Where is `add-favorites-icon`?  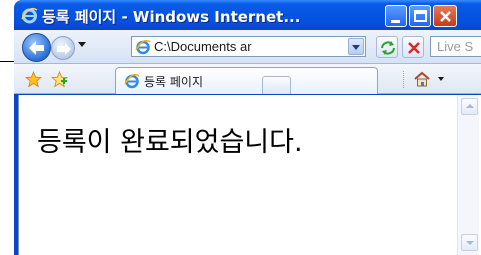
add-favorites-icon is located at coordinates (59, 79).